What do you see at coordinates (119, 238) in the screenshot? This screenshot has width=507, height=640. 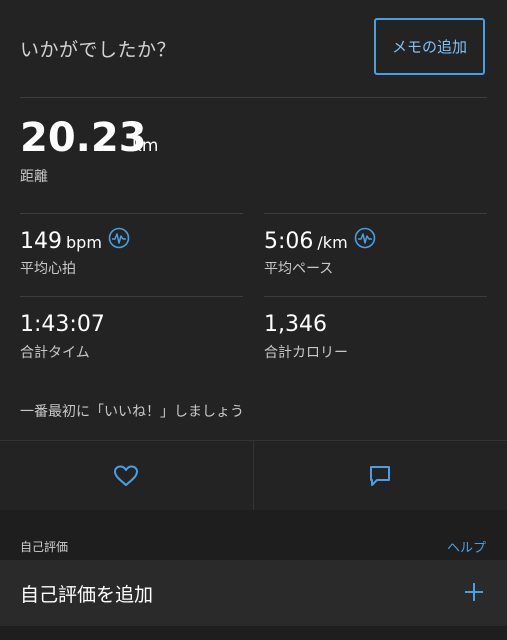 I see `heart-rate-chart-icon` at bounding box center [119, 238].